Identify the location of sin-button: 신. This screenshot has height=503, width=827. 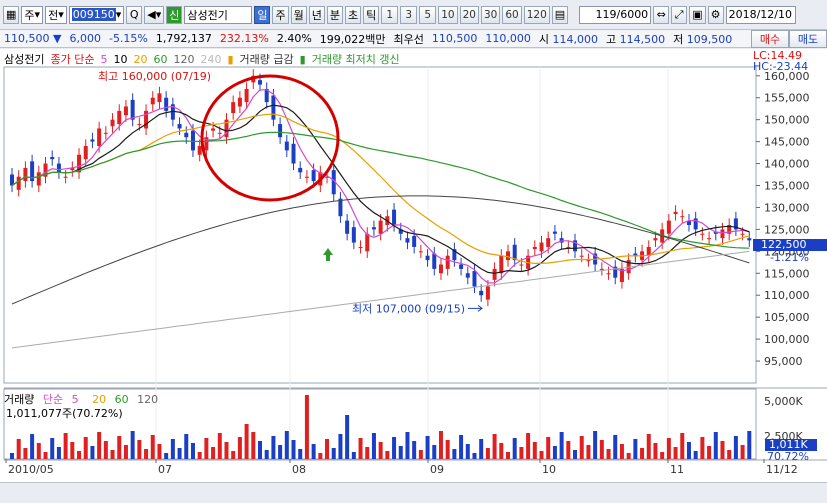
(174, 14).